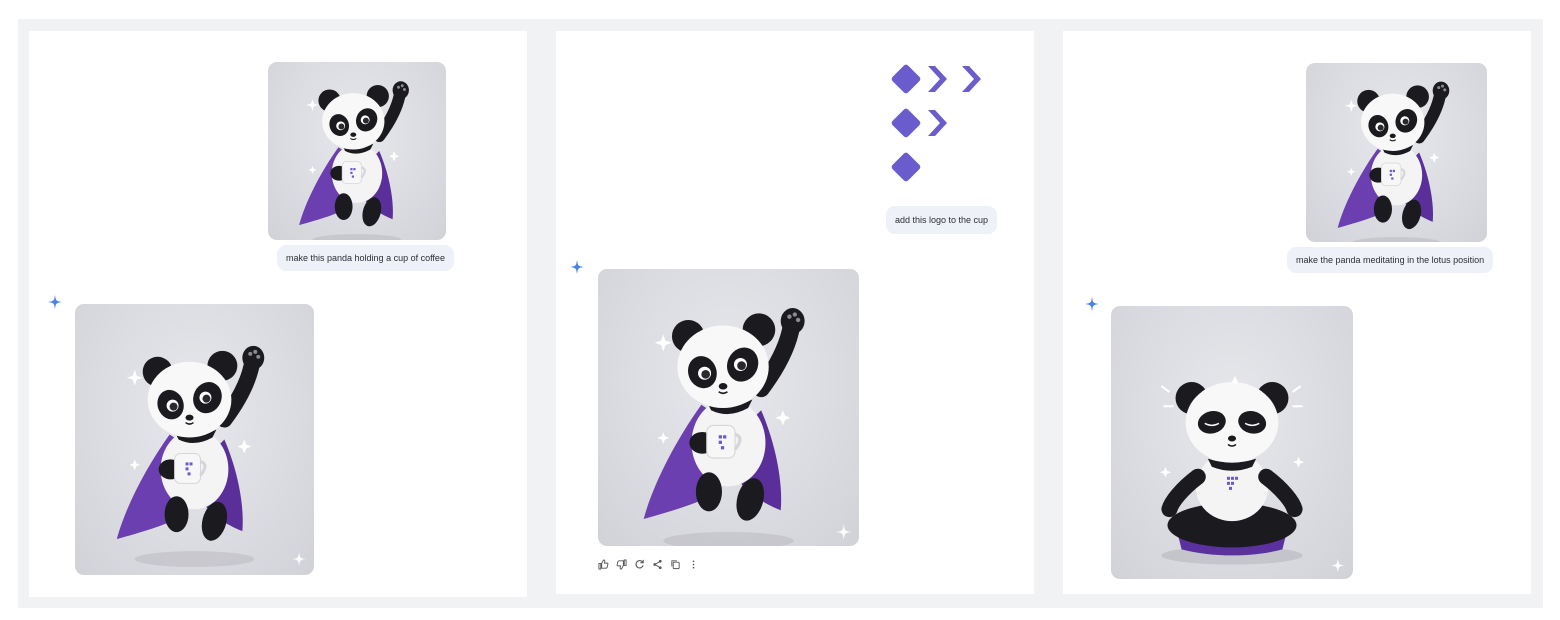 The width and height of the screenshot is (1560, 620). What do you see at coordinates (603, 564) in the screenshot?
I see `thumbs-up-icon` at bounding box center [603, 564].